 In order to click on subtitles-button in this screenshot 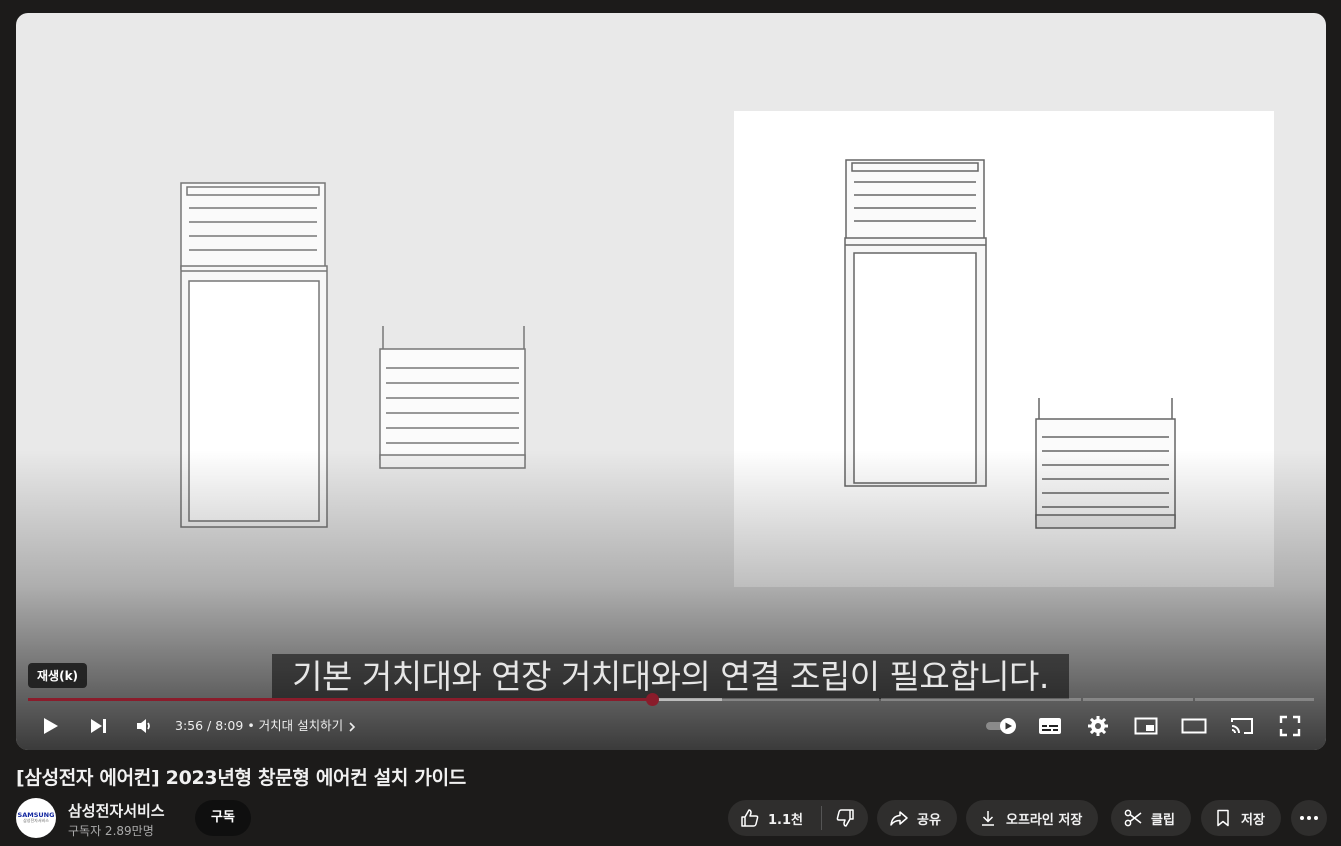, I will do `click(1050, 726)`.